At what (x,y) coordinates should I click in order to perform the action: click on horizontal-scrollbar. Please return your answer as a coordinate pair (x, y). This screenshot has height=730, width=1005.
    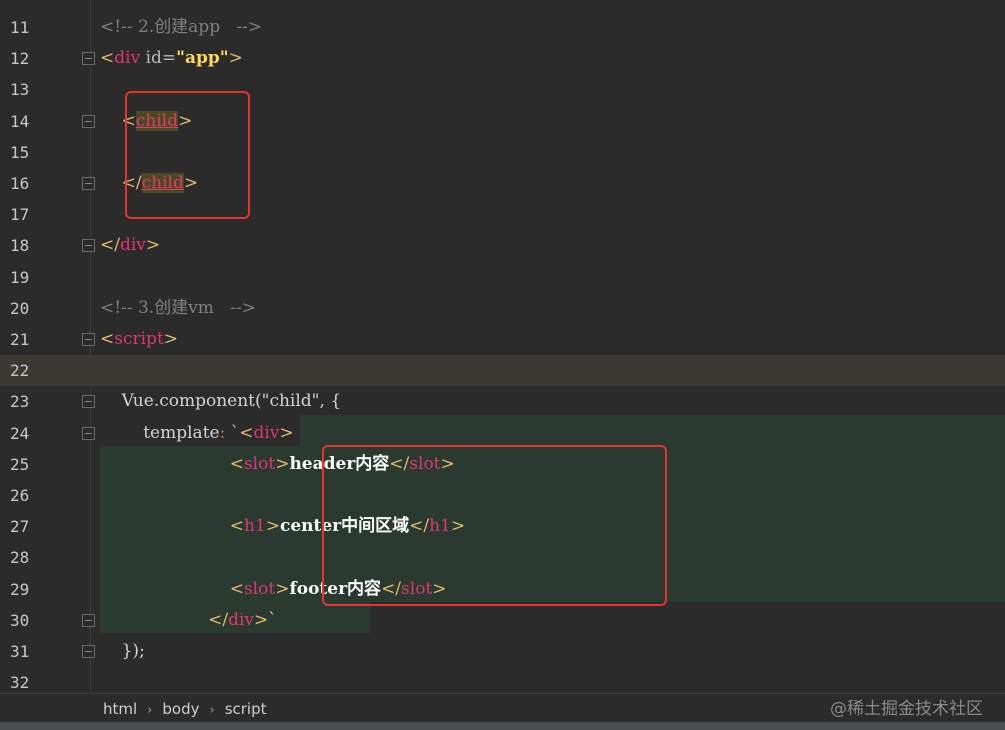
    Looking at the image, I should click on (502, 726).